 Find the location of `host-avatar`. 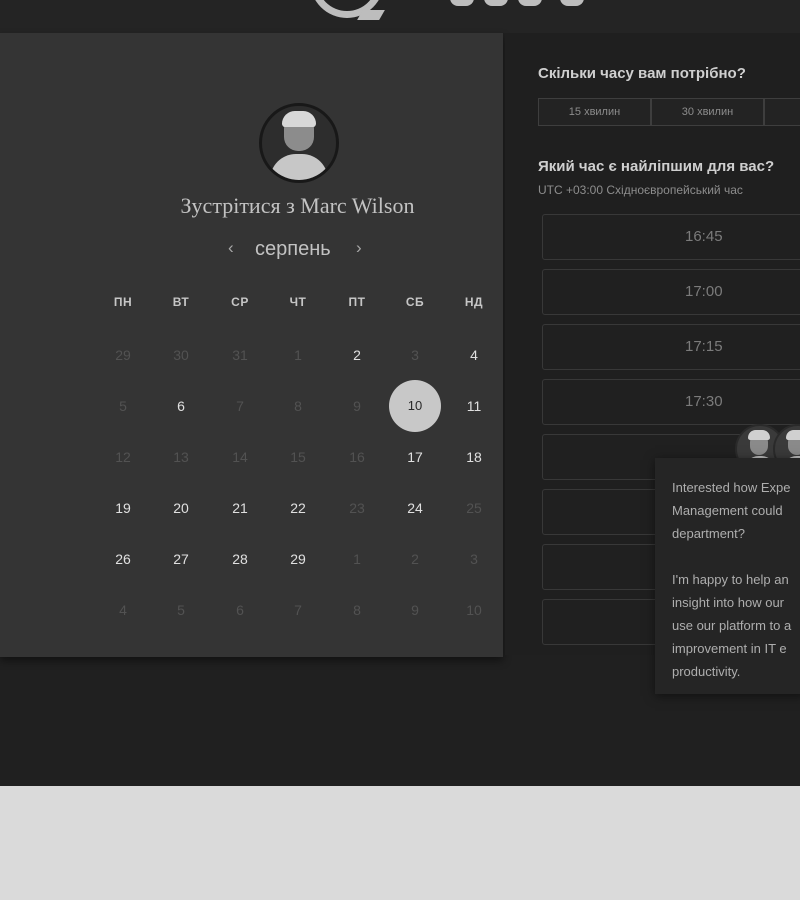

host-avatar is located at coordinates (299, 143).